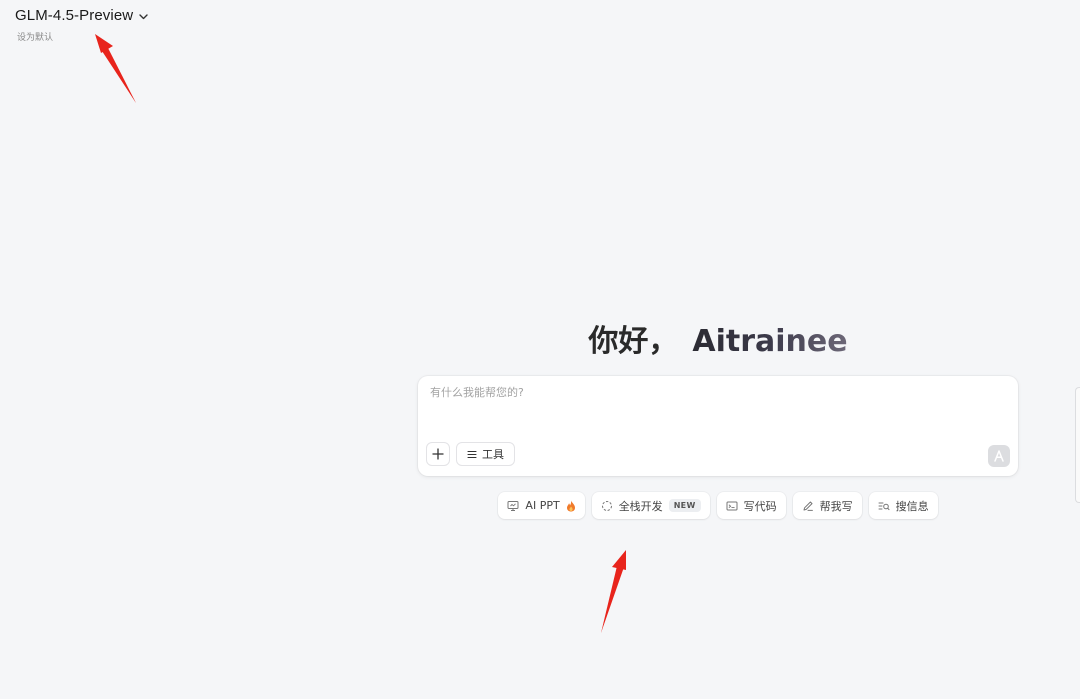 Image resolution: width=1080 pixels, height=699 pixels. I want to click on pen-icon, so click(808, 506).